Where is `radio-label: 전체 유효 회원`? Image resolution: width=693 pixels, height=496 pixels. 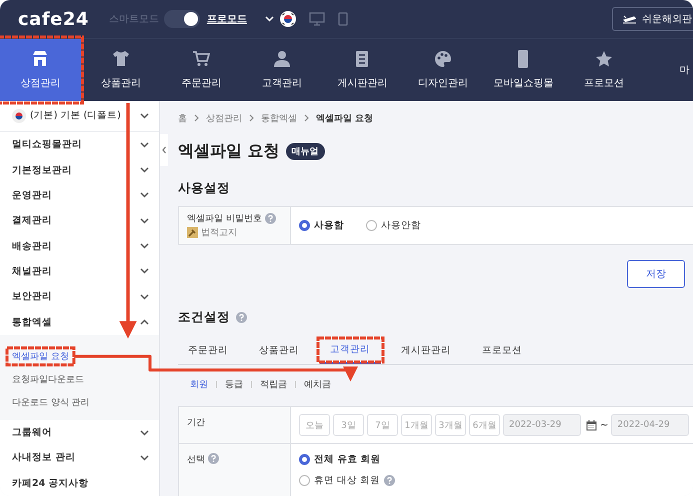 radio-label: 전체 유효 회원 is located at coordinates (347, 459).